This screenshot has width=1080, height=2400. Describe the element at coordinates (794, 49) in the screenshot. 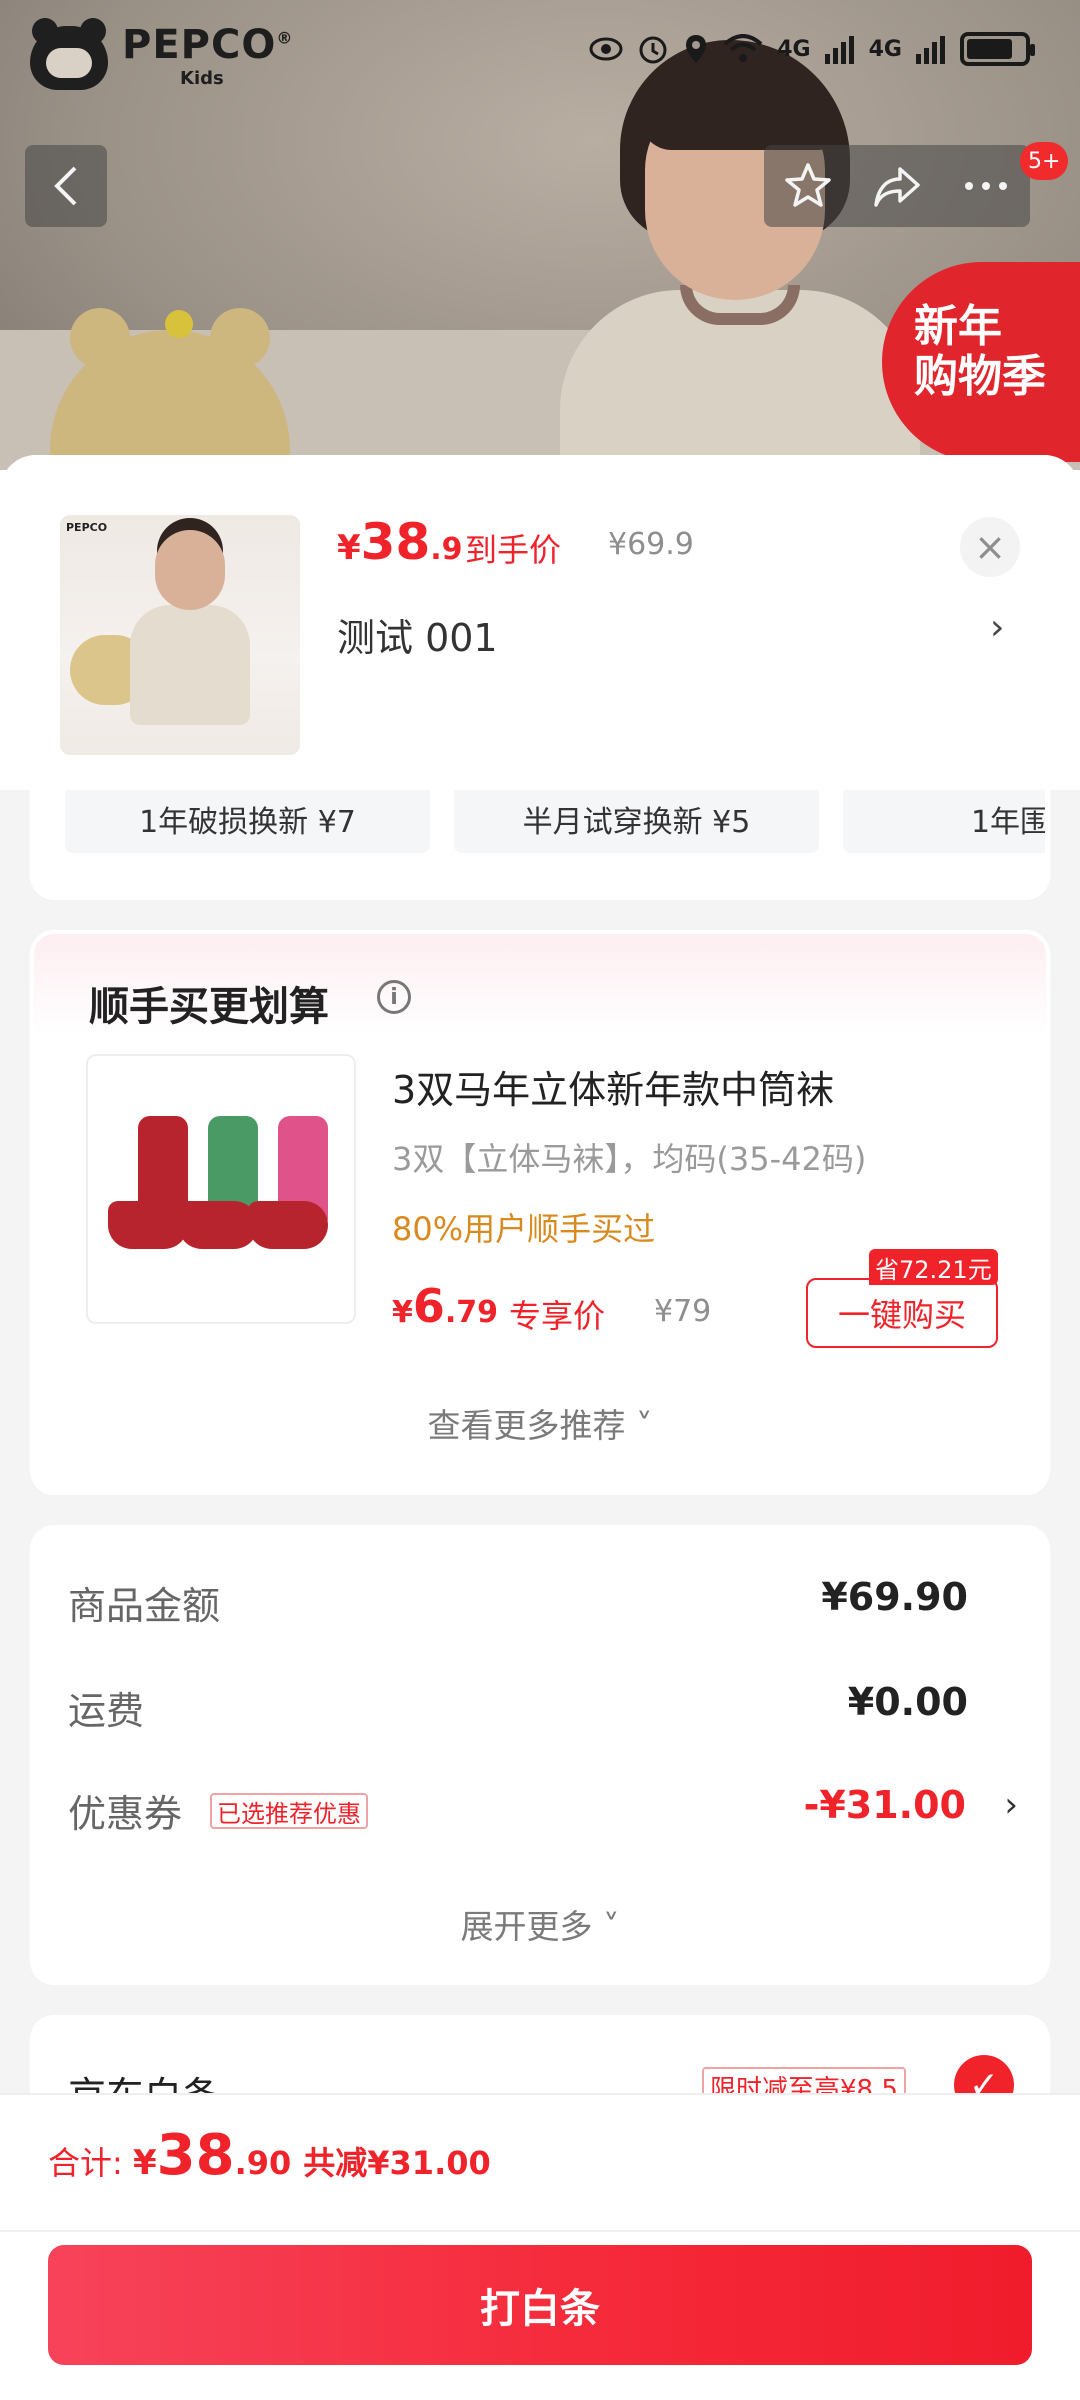

I see `network-4g-1: 4G` at that location.